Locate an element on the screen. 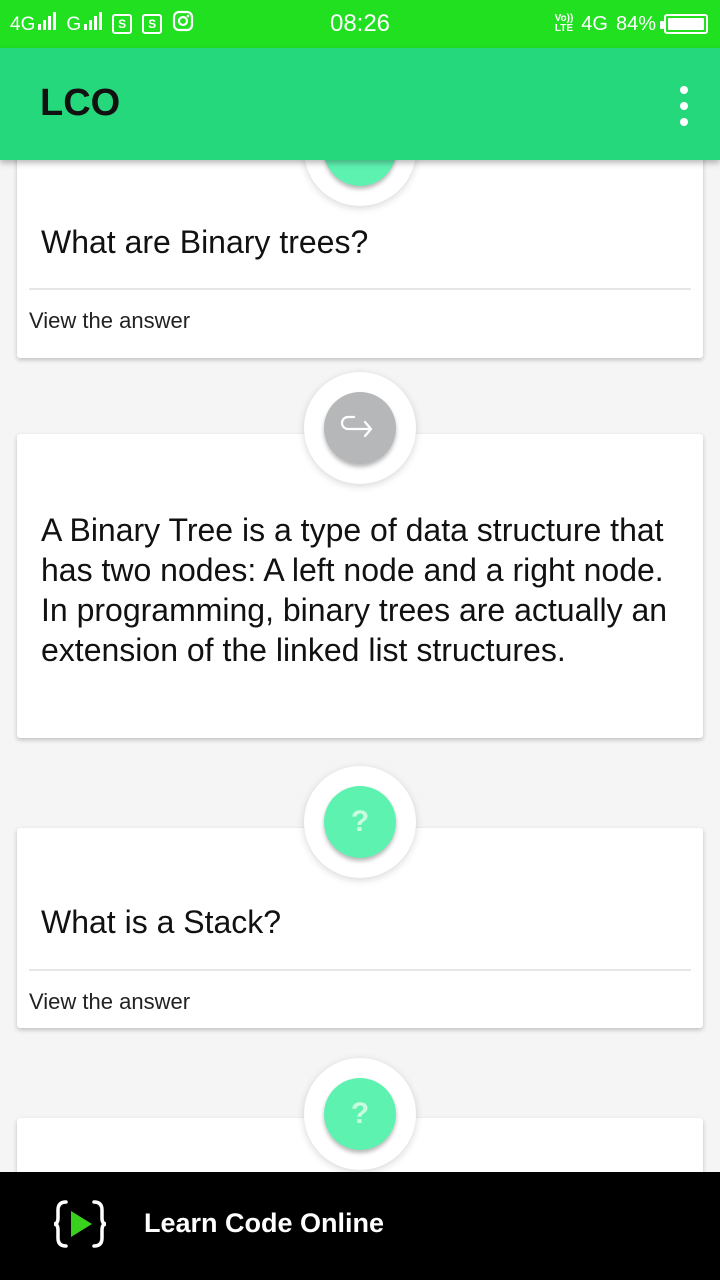 This screenshot has height=1280, width=720. question-text: What are Binary trees? is located at coordinates (205, 242).